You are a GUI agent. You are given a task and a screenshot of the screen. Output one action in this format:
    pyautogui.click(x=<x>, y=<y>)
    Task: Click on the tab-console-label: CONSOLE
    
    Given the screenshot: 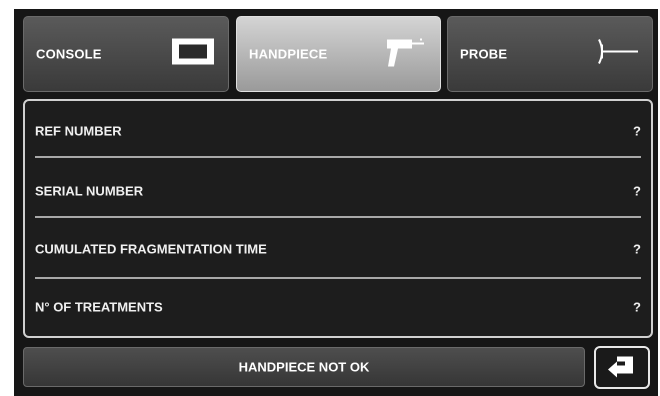 What is the action you would take?
    pyautogui.click(x=69, y=54)
    